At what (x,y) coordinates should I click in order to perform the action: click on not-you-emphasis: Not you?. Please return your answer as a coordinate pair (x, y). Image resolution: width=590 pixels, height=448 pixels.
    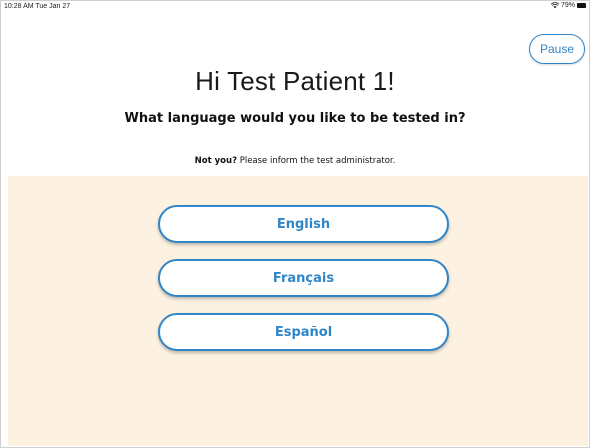
    Looking at the image, I should click on (215, 161).